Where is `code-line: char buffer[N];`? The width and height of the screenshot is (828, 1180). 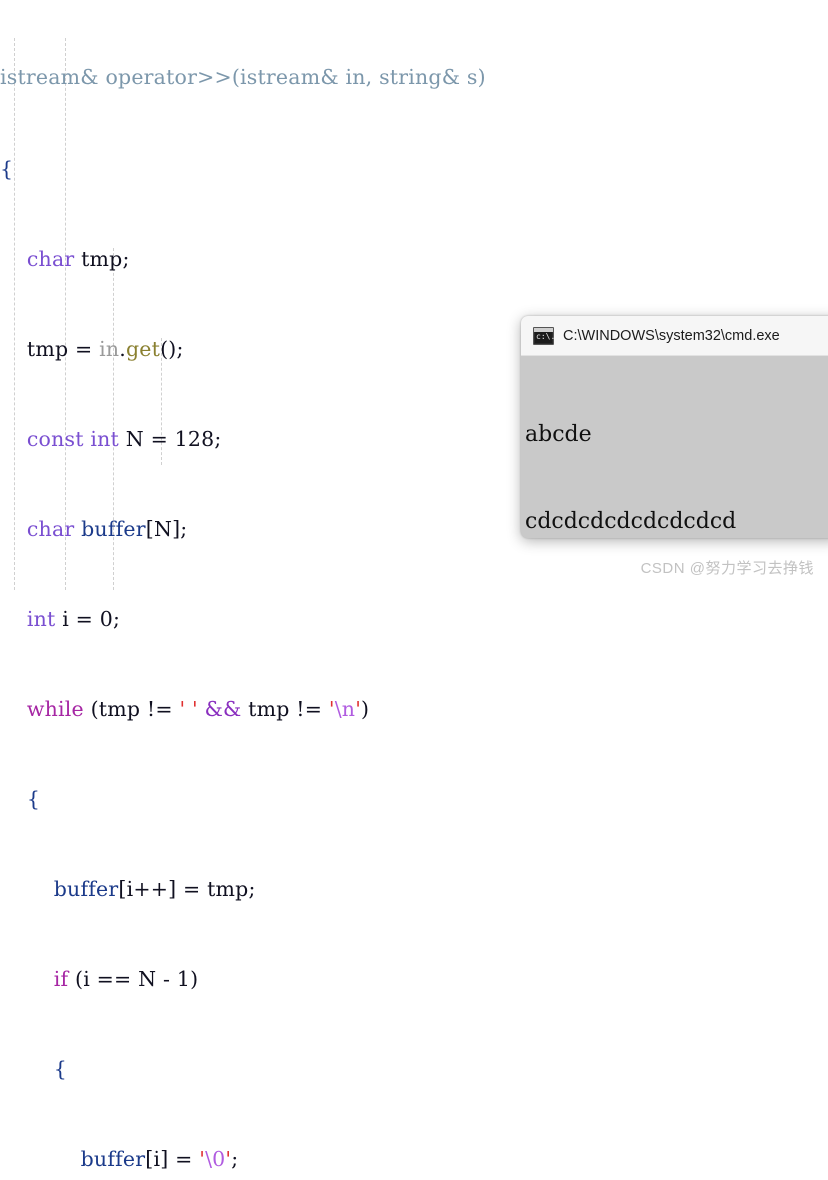
code-line: char buffer[N]; is located at coordinates (107, 529).